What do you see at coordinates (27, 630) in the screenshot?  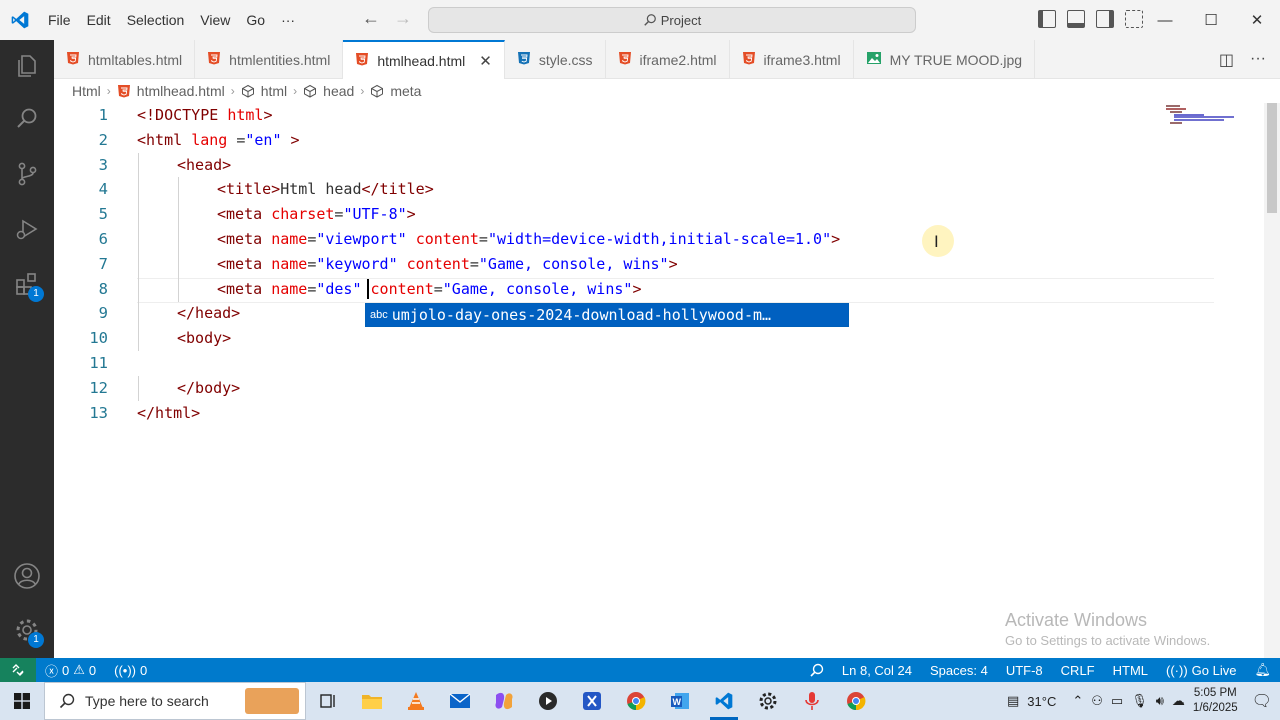 I see `manage-gear-icon: 1` at bounding box center [27, 630].